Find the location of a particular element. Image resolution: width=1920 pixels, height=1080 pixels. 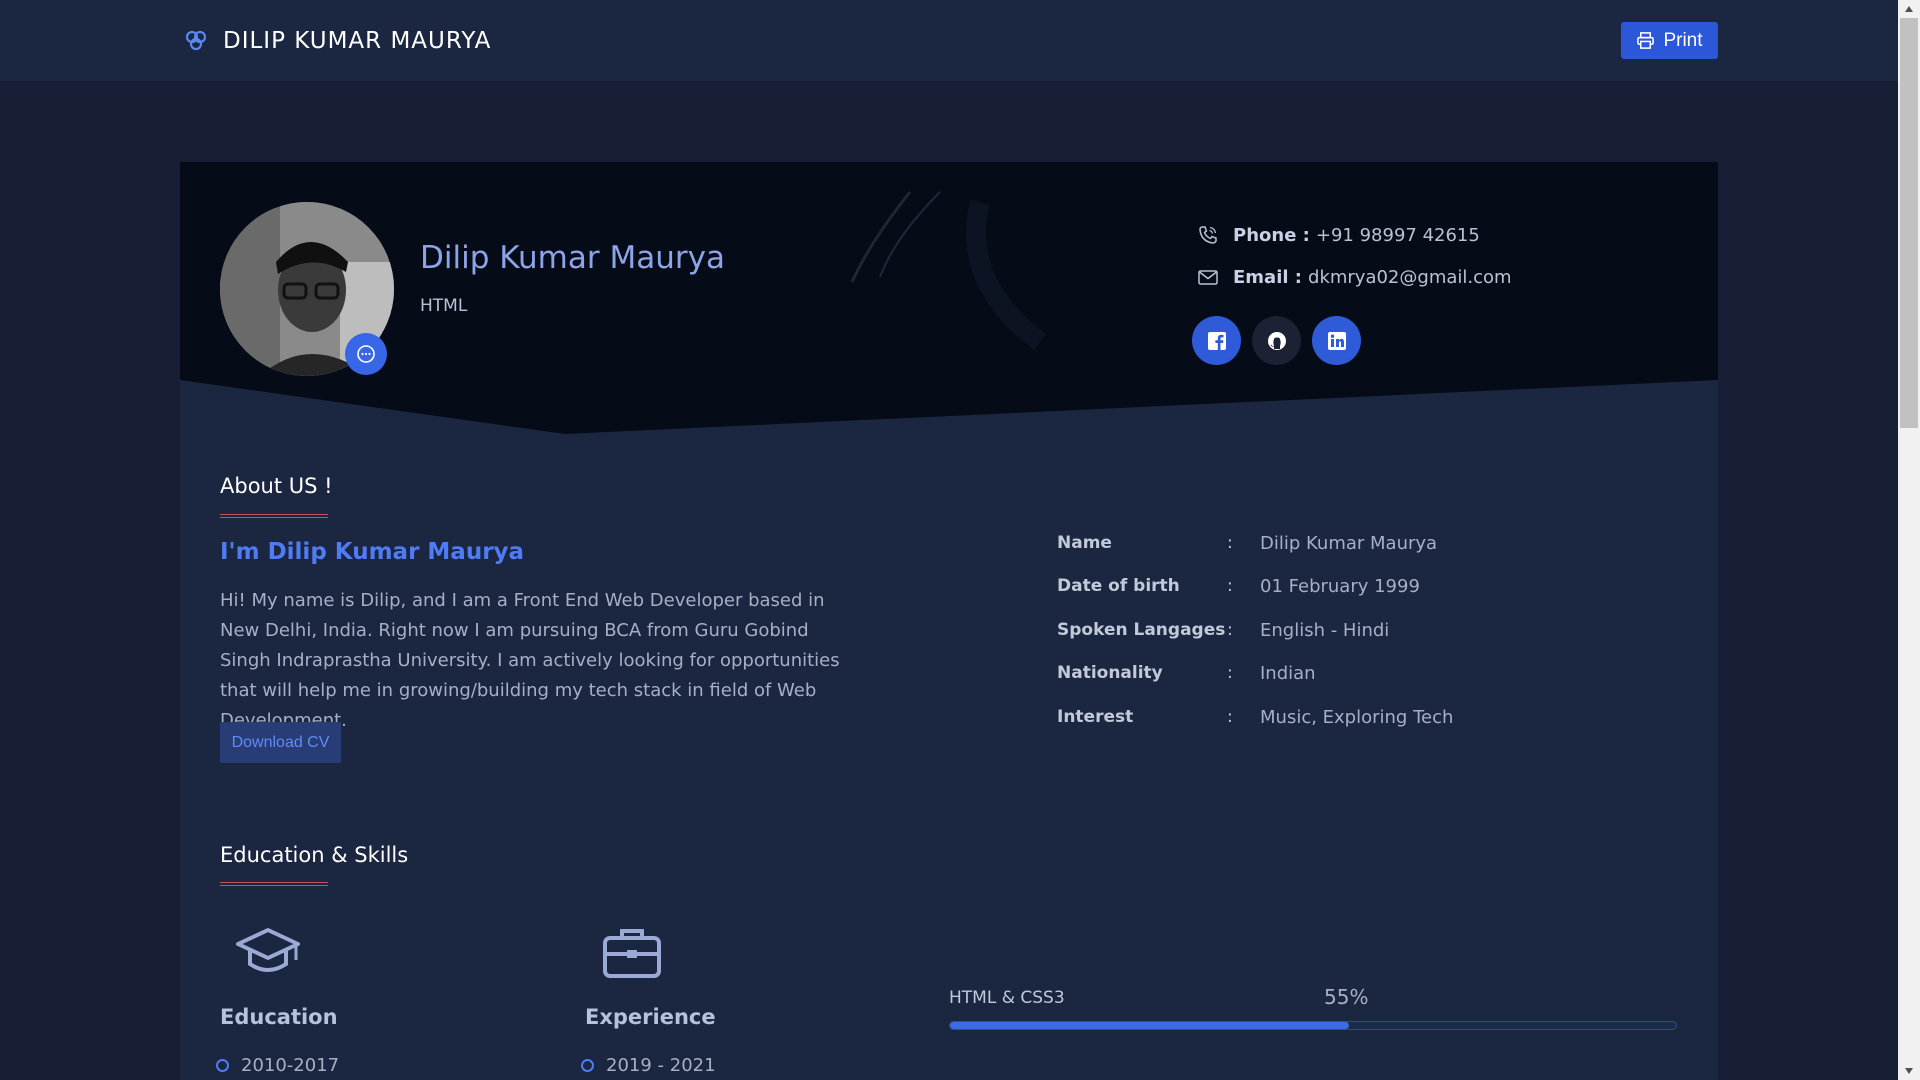

social-links is located at coordinates (1276, 340).